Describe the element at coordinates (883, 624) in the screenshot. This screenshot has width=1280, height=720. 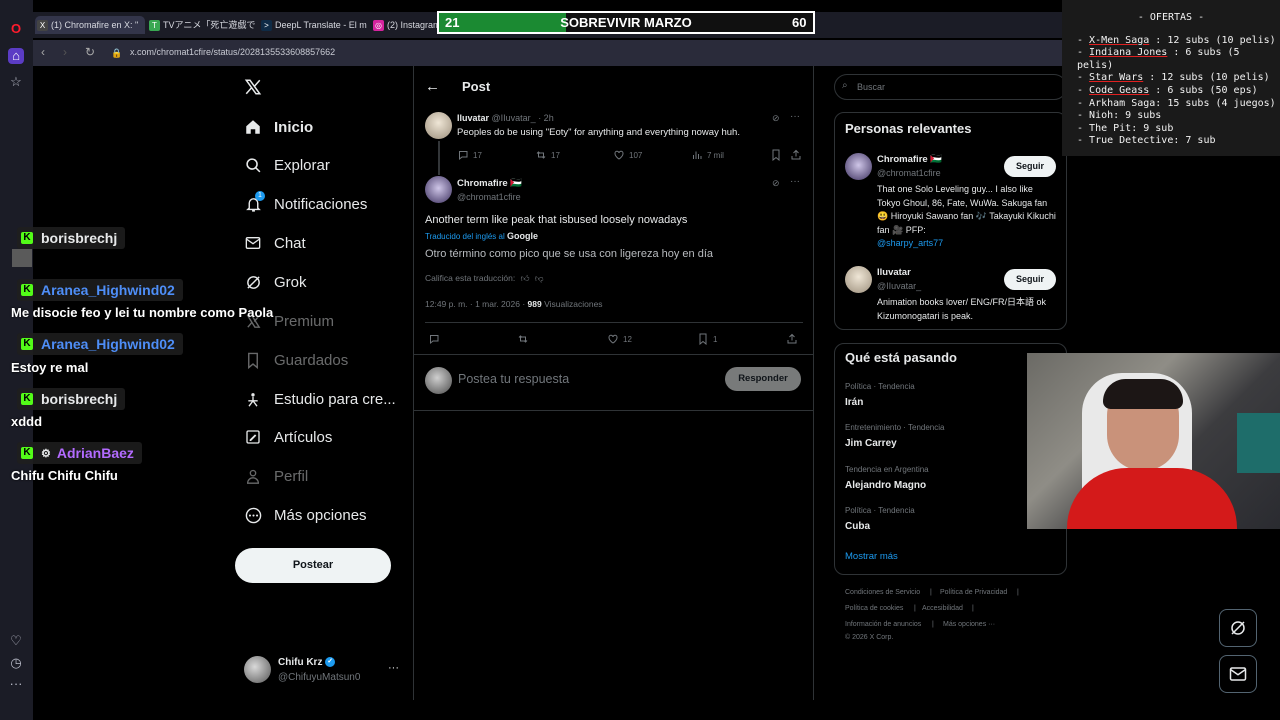
I see `footer-link: Información de anuncios` at that location.